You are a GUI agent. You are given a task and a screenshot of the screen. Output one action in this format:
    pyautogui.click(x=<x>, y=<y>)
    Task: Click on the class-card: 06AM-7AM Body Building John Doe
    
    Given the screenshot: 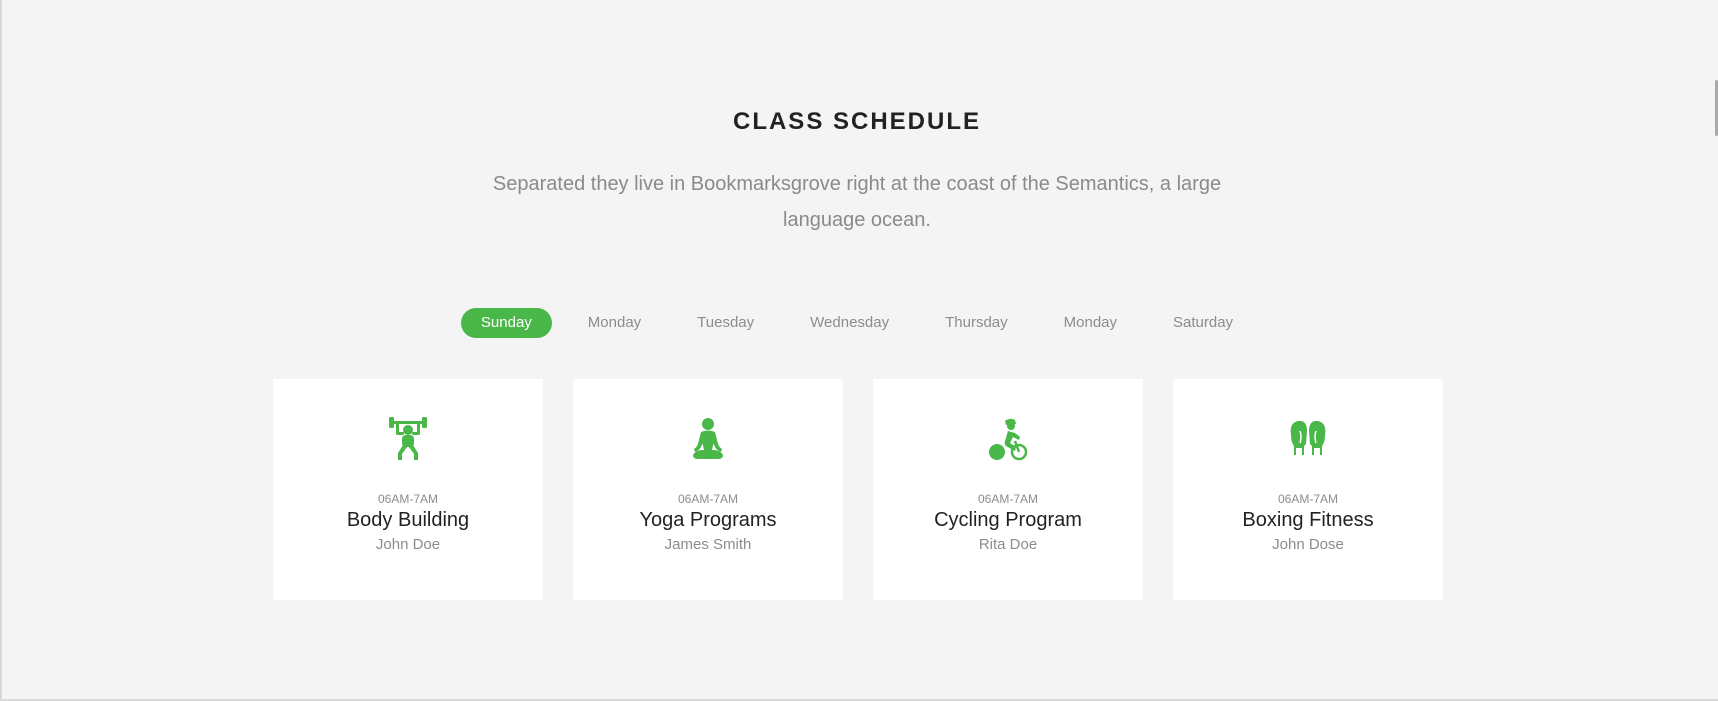 What is the action you would take?
    pyautogui.click(x=408, y=489)
    